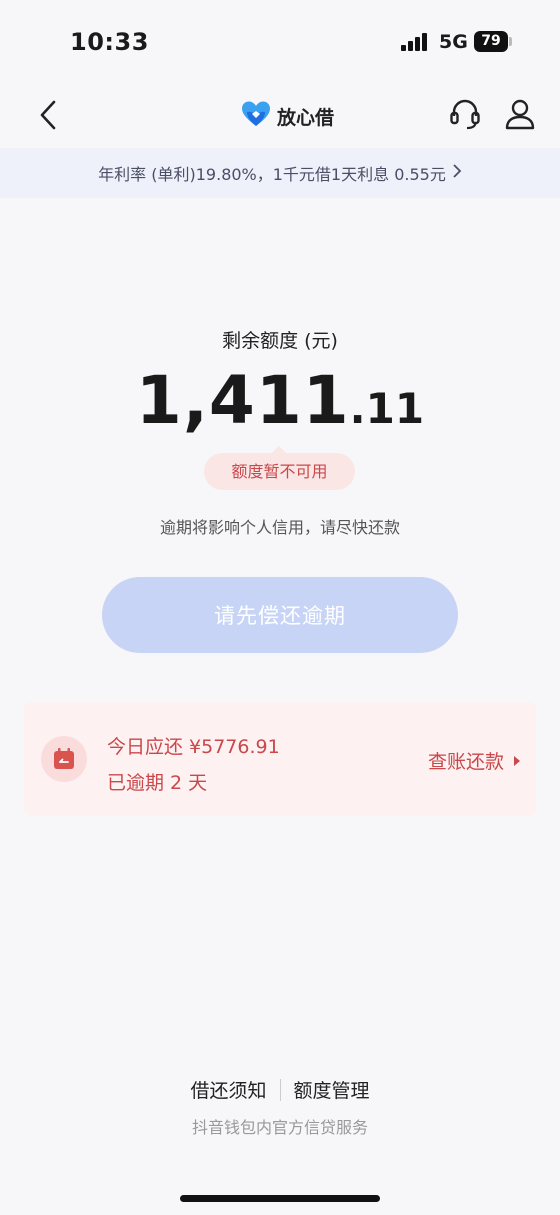 This screenshot has width=560, height=1215. I want to click on network-type: 5G, so click(453, 42).